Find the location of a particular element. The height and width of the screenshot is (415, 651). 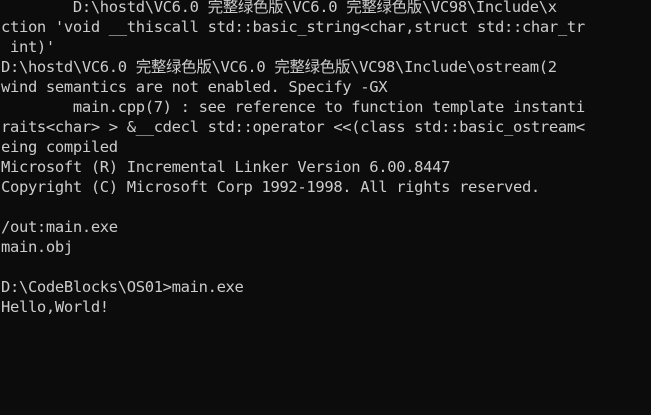

console-prompt-line: D:\CodeBlocks\OS01>main.exe is located at coordinates (122, 287).